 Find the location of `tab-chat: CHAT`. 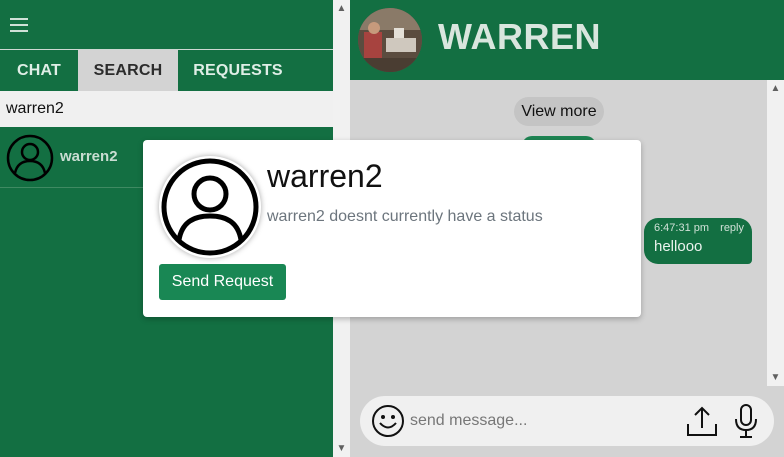

tab-chat: CHAT is located at coordinates (39, 70).